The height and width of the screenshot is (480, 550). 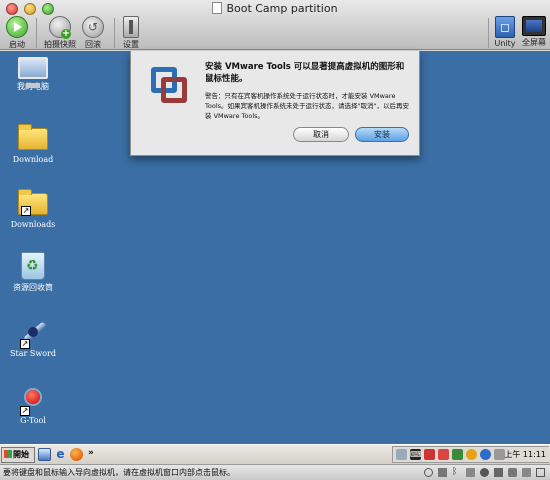 I want to click on tray-update-icon, so click(x=471, y=454).